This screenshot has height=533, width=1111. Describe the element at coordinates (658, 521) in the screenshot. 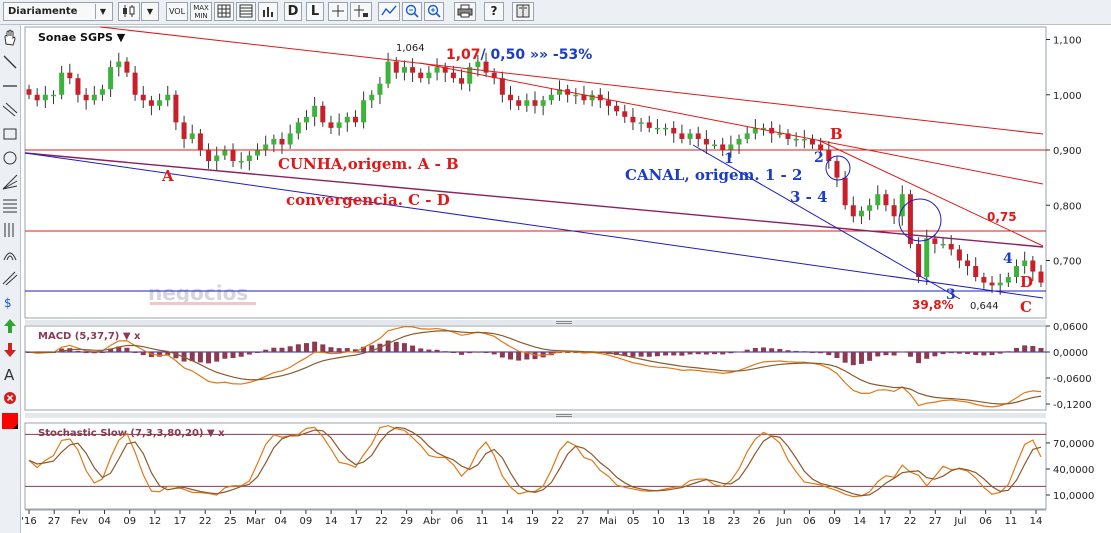

I see `x-tick-label: 10` at that location.